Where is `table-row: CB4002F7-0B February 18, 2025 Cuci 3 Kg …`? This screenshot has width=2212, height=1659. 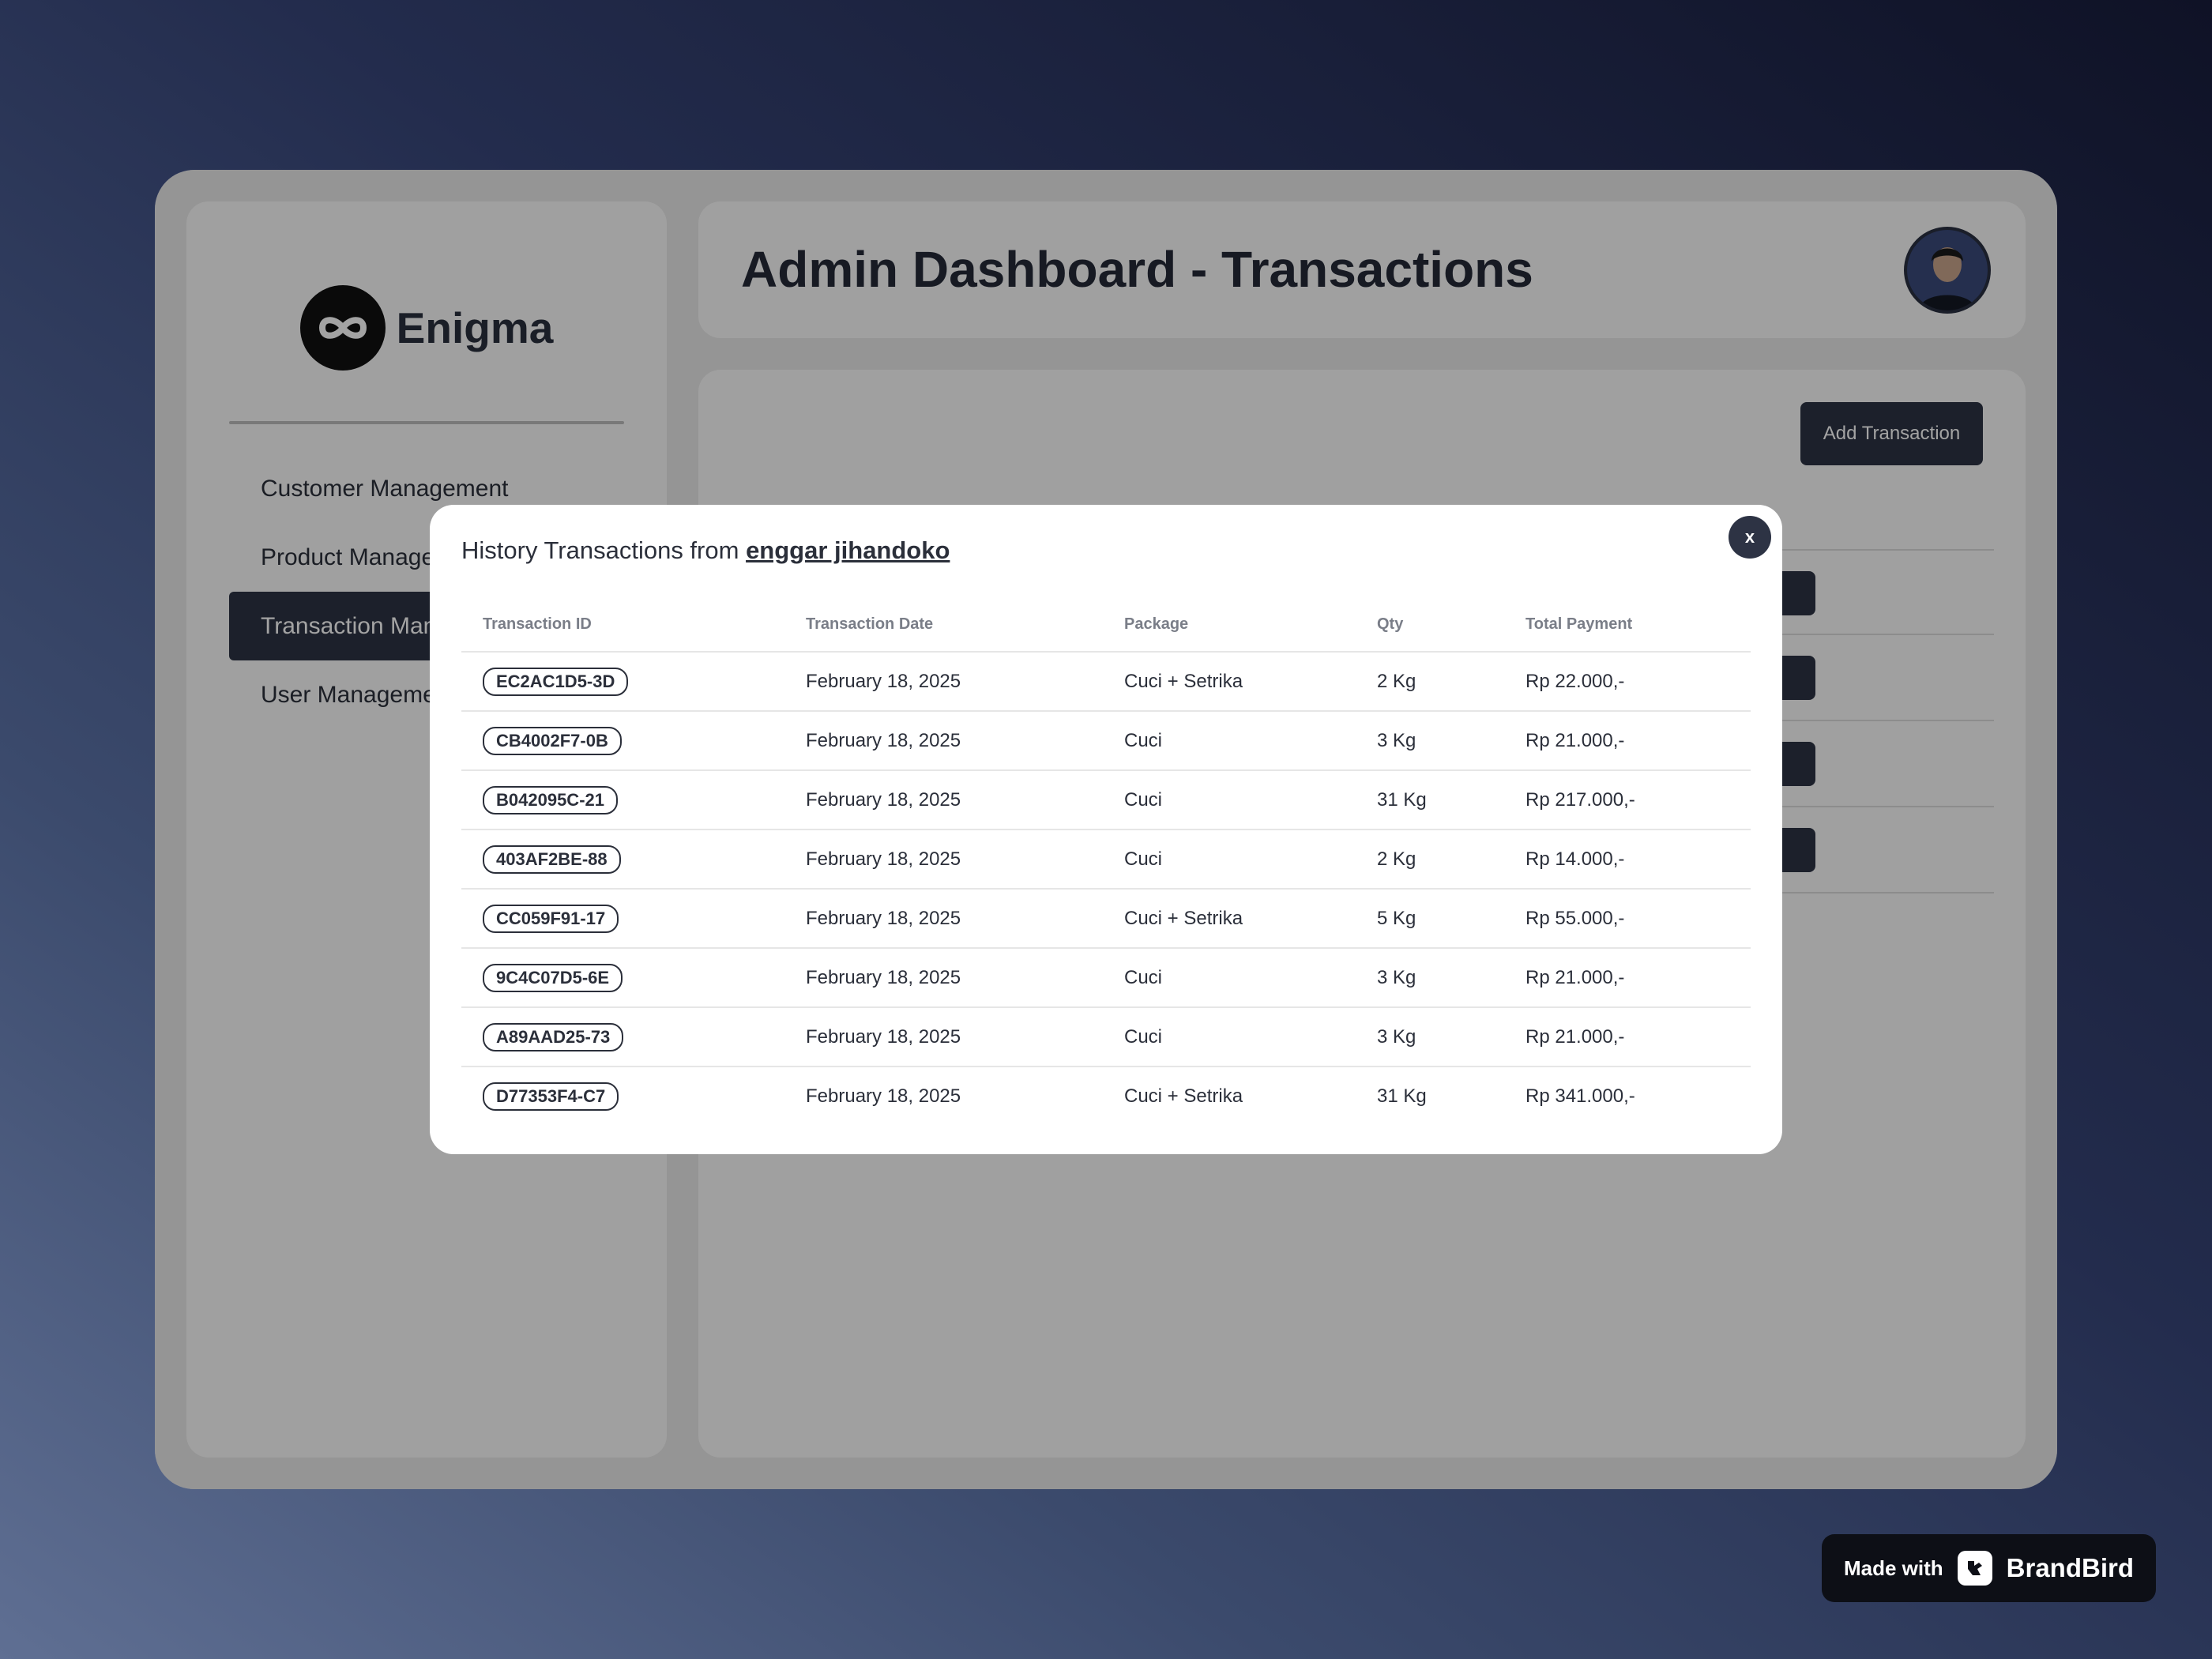
table-row: CB4002F7-0B February 18, 2025 Cuci 3 Kg … is located at coordinates (1106, 741).